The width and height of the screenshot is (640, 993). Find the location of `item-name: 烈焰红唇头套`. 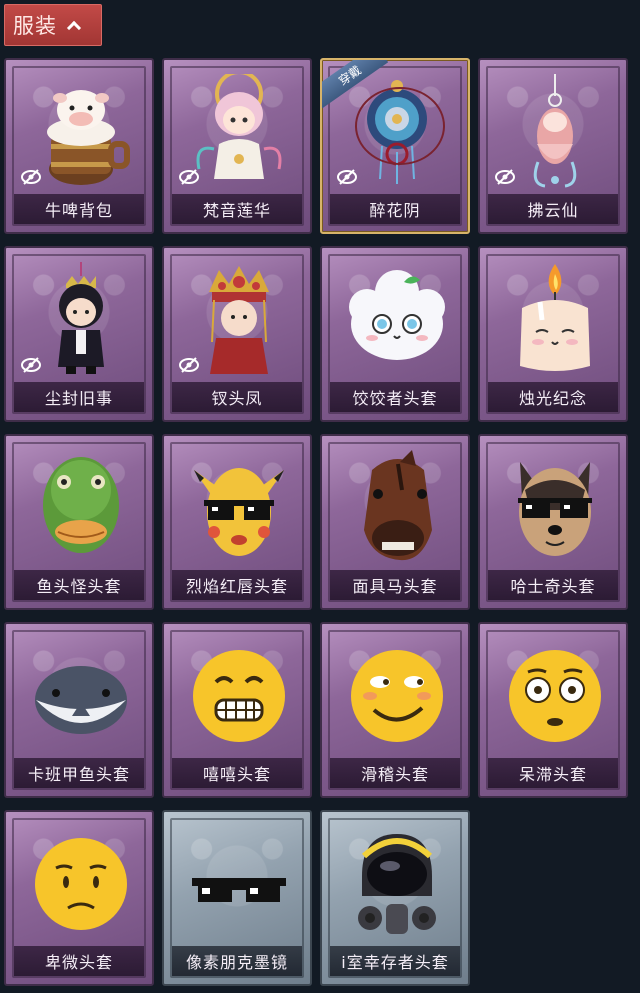

item-name: 烈焰红唇头套 is located at coordinates (237, 585).